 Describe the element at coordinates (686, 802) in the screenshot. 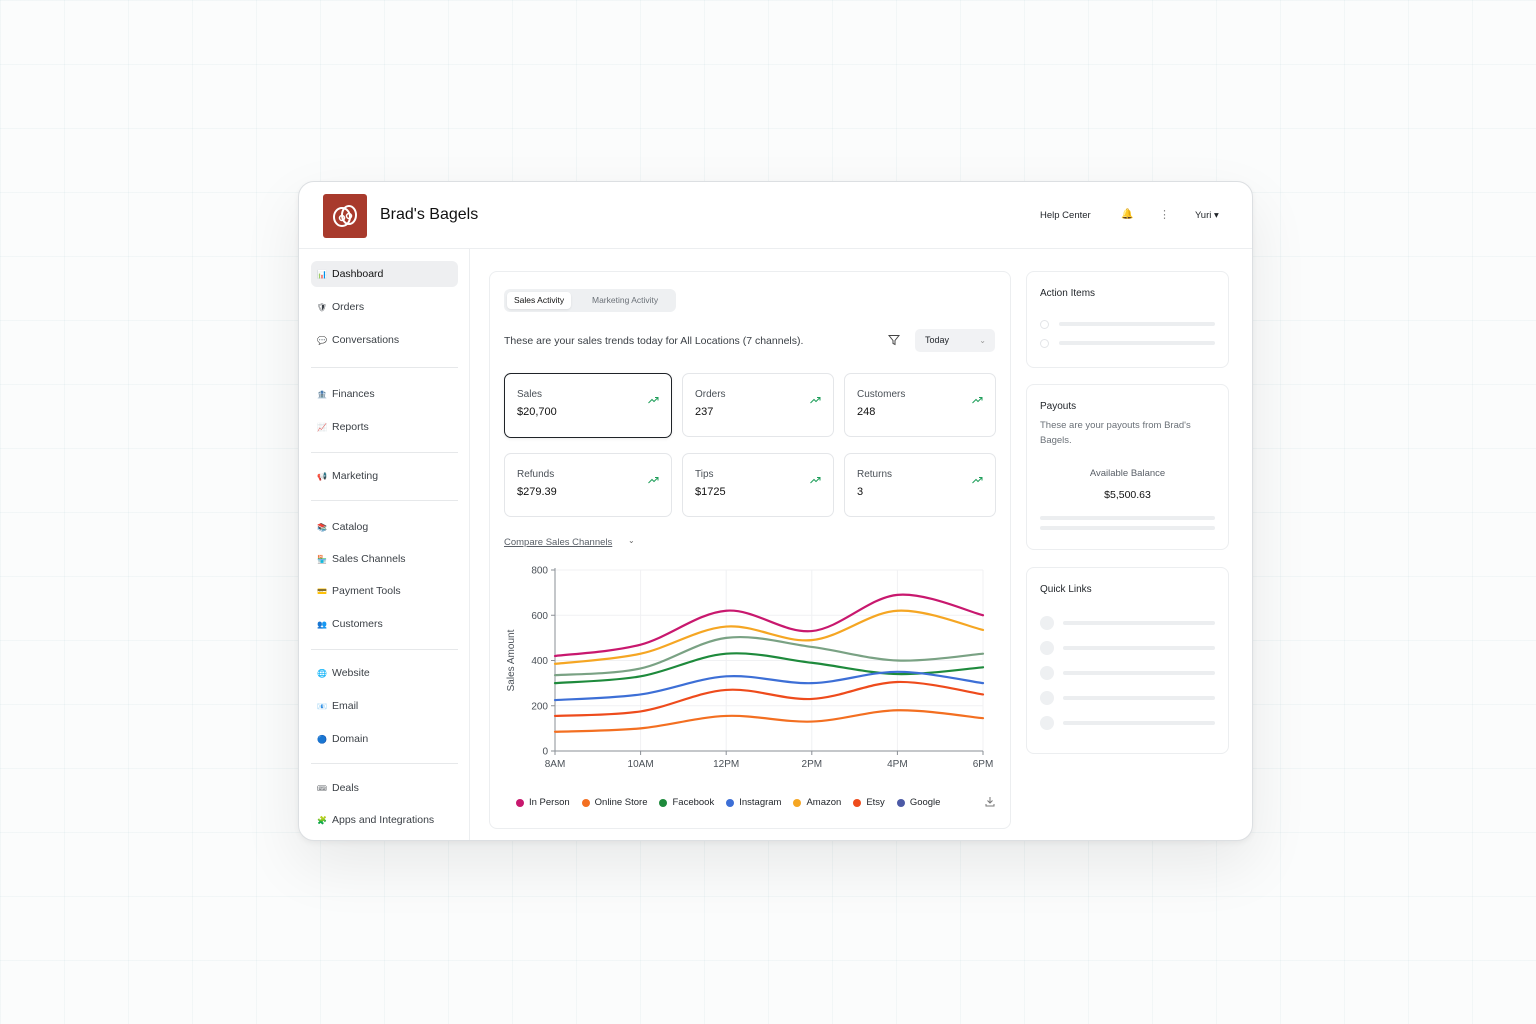

I see `legend-item-facebook: Facebook` at that location.